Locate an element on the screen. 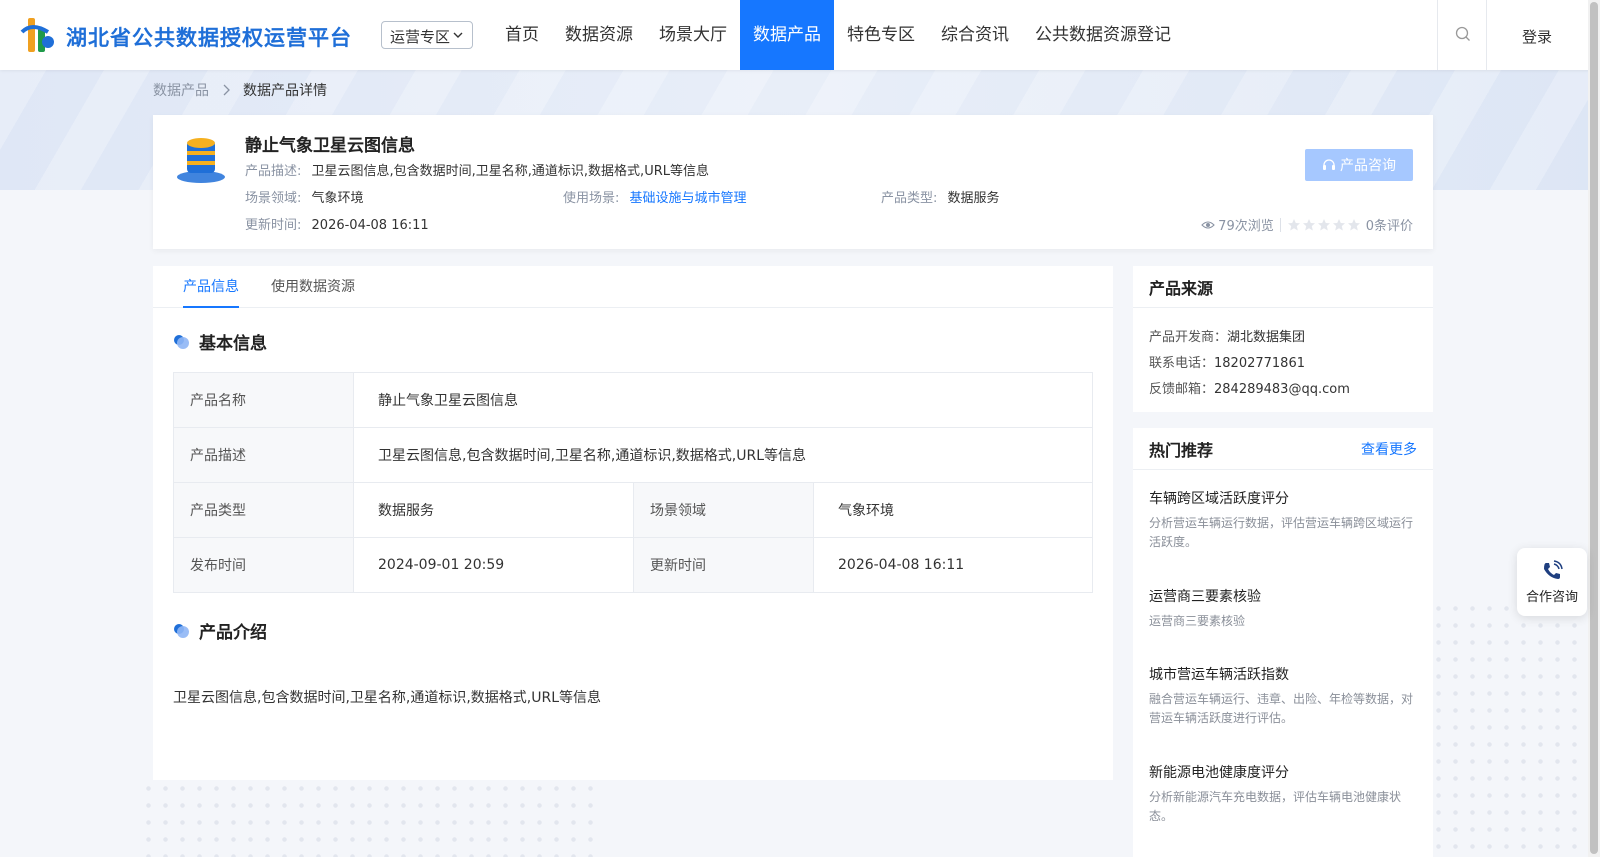 This screenshot has height=857, width=1600. platform-logo-icon is located at coordinates (37, 34).